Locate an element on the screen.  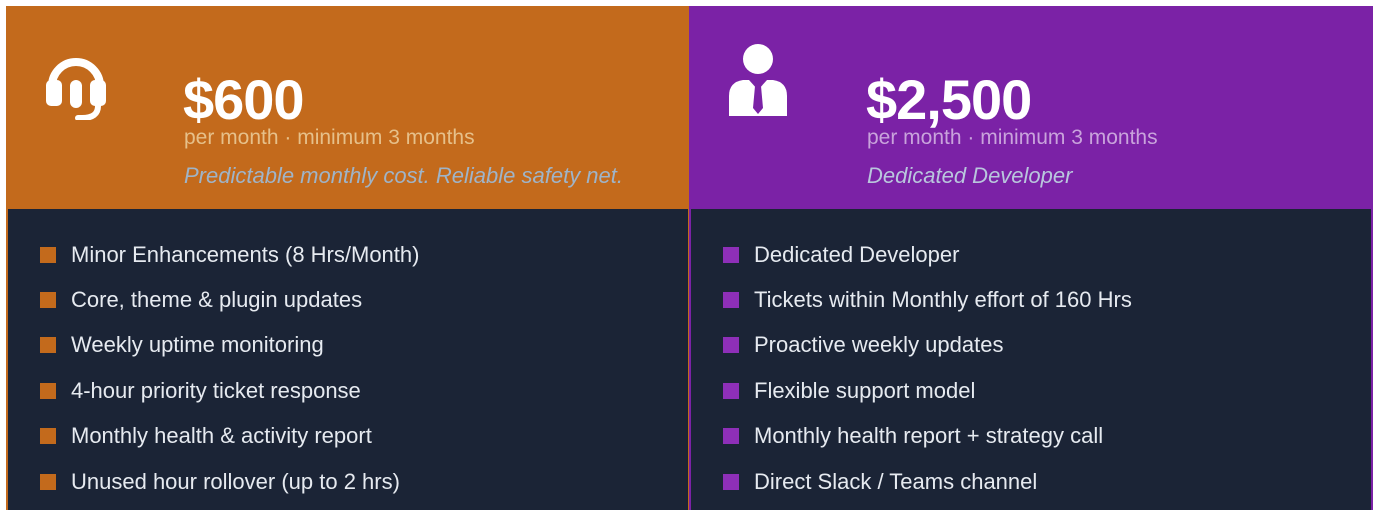
list-item: Core, theme & plugin updates is located at coordinates (229, 299).